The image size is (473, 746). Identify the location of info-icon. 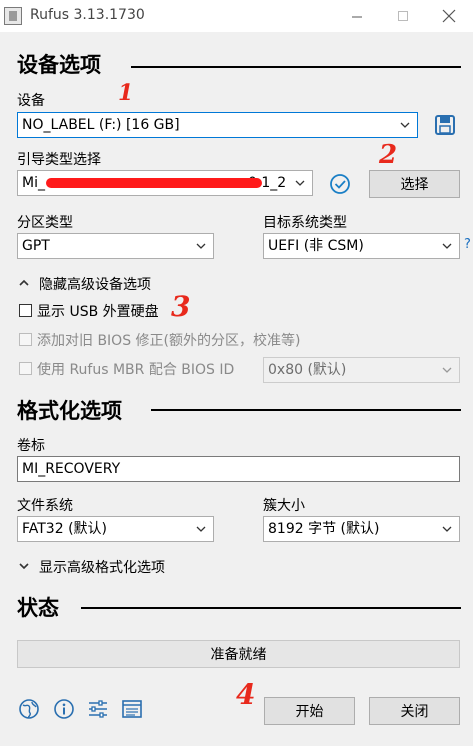
(64, 709).